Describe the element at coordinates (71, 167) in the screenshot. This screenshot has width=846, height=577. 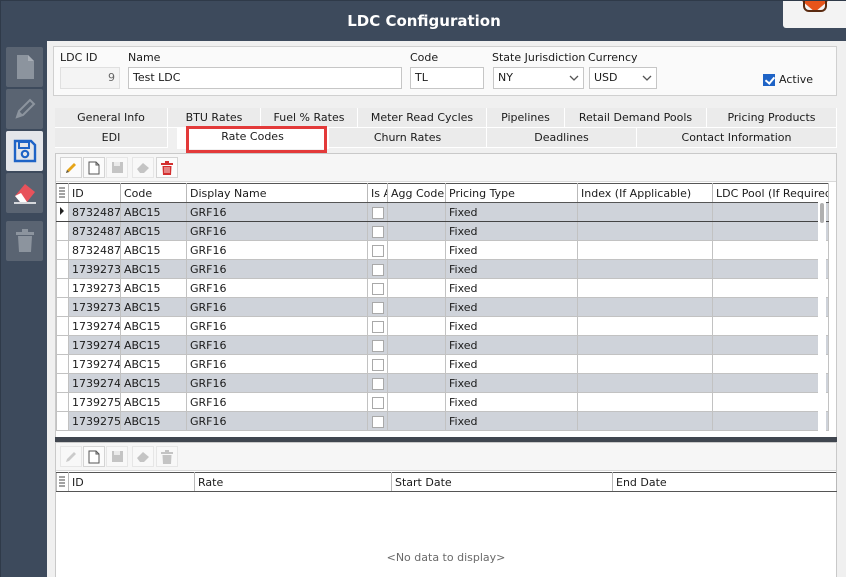
I see `edit-rate-code-button` at that location.